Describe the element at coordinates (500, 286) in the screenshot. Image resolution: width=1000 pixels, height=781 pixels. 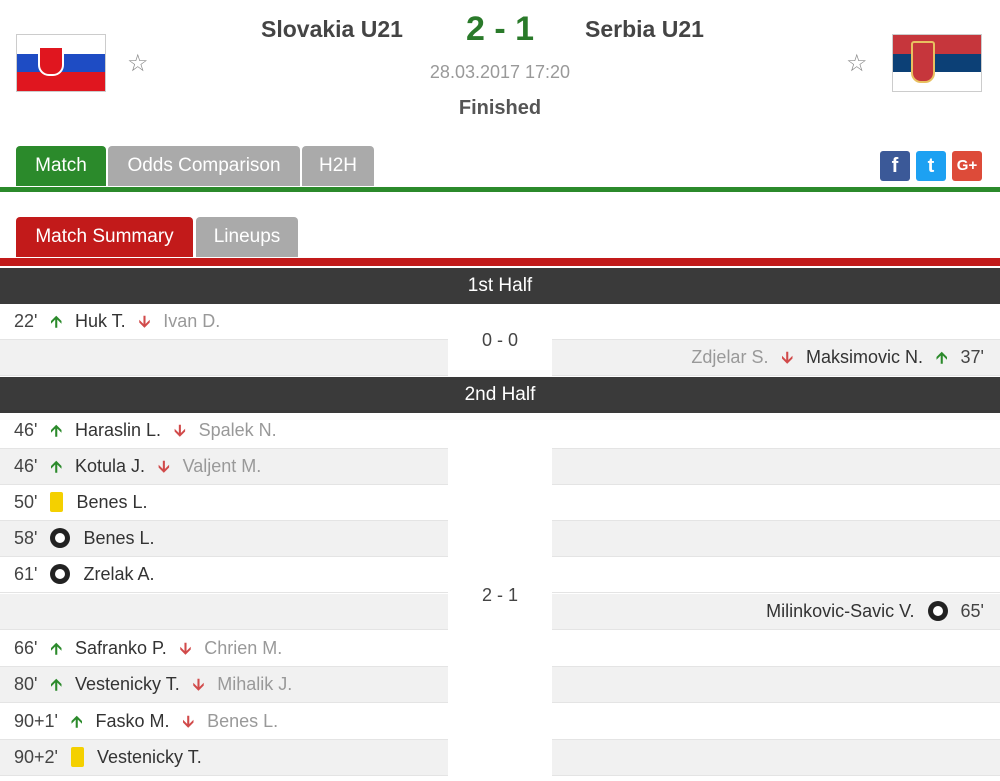
I see `first-half-header: 1st Half` at that location.